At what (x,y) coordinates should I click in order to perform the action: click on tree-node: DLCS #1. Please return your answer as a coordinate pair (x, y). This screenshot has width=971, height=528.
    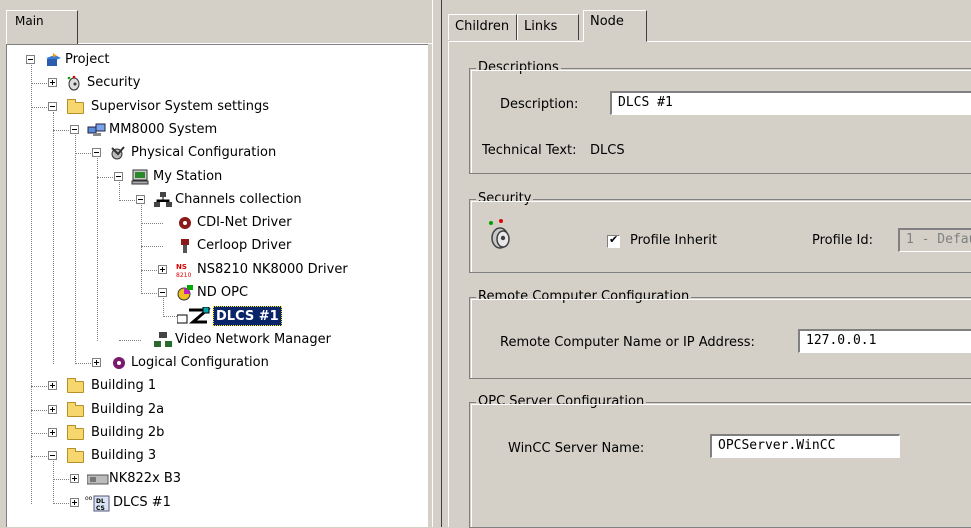
    Looking at the image, I should click on (217, 316).